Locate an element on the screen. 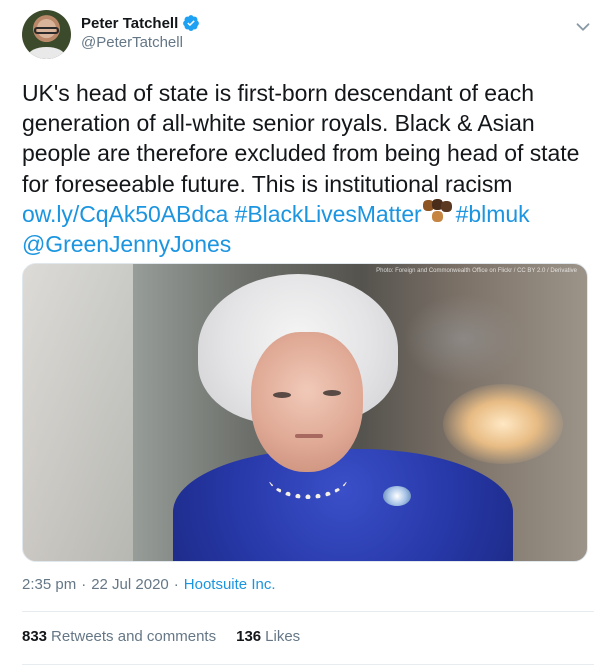  tweet-time: 2:35 pm is located at coordinates (49, 584).